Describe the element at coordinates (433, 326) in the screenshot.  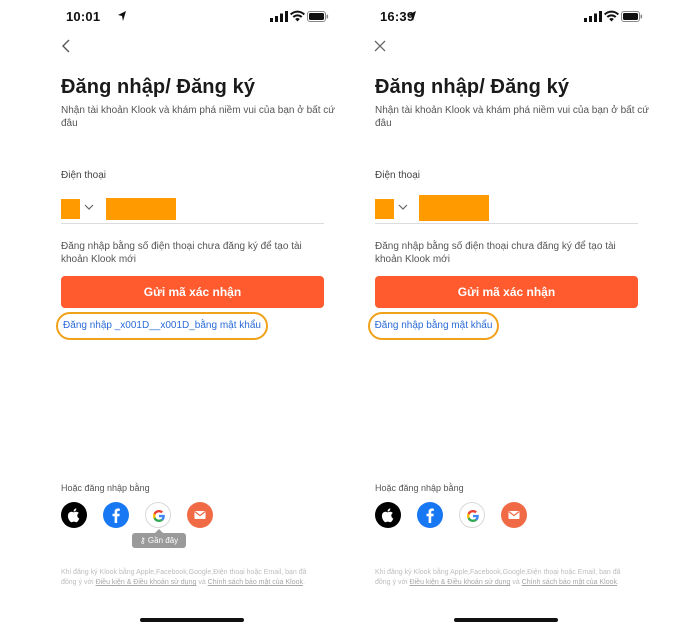
I see `password-login-link: Đăng nhập bằng mật khẩu` at that location.